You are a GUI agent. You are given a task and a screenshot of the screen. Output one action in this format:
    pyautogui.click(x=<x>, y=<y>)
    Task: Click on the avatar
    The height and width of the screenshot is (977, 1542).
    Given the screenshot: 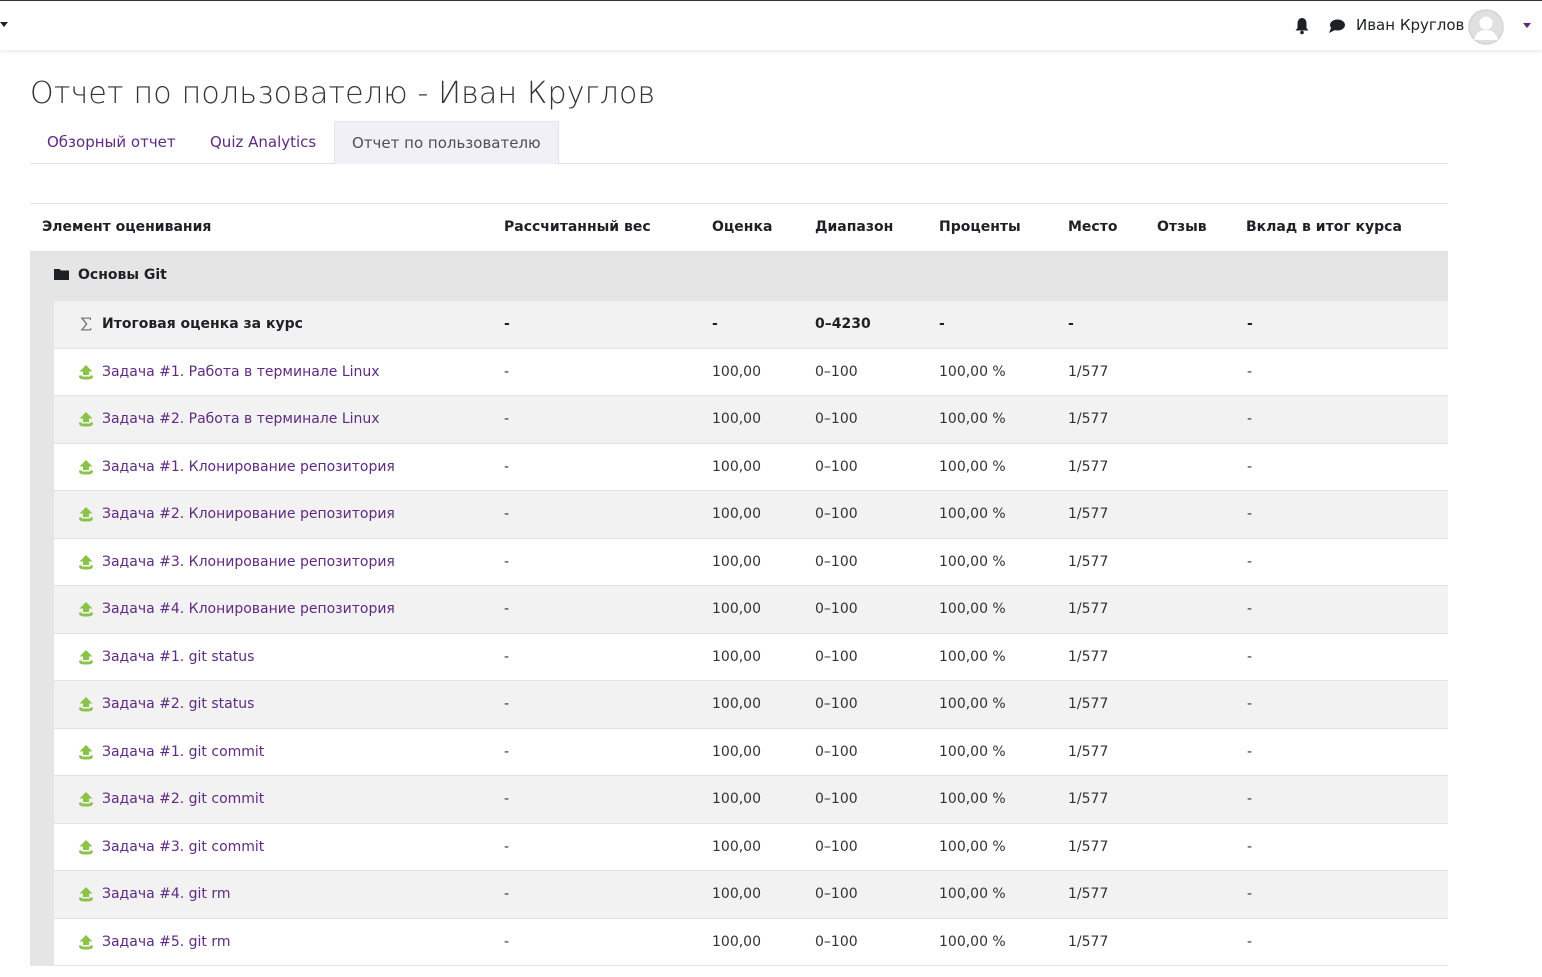 What is the action you would take?
    pyautogui.click(x=1486, y=27)
    